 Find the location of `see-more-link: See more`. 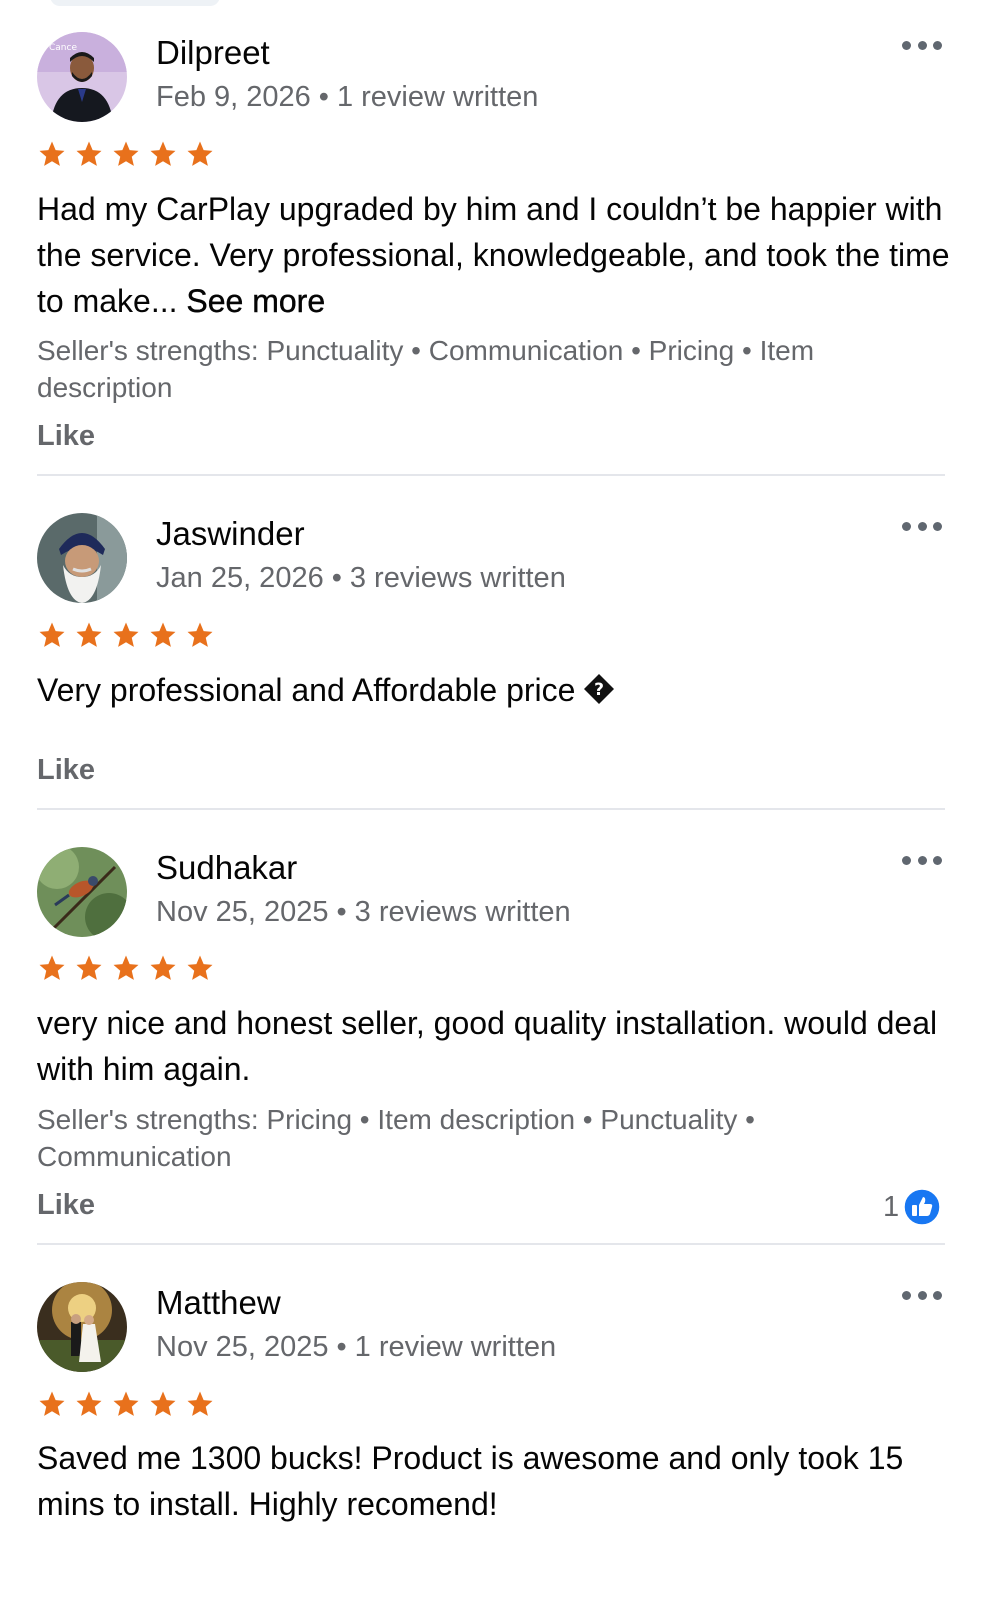

see-more-link: See more is located at coordinates (255, 301).